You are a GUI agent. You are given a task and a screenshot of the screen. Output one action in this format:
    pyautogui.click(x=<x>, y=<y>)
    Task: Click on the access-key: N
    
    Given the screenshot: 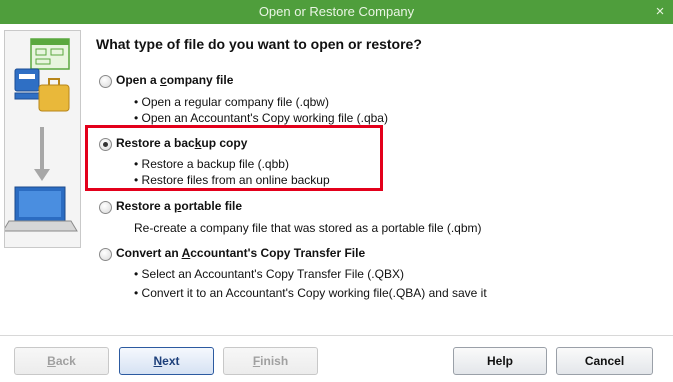 What is the action you would take?
    pyautogui.click(x=158, y=361)
    